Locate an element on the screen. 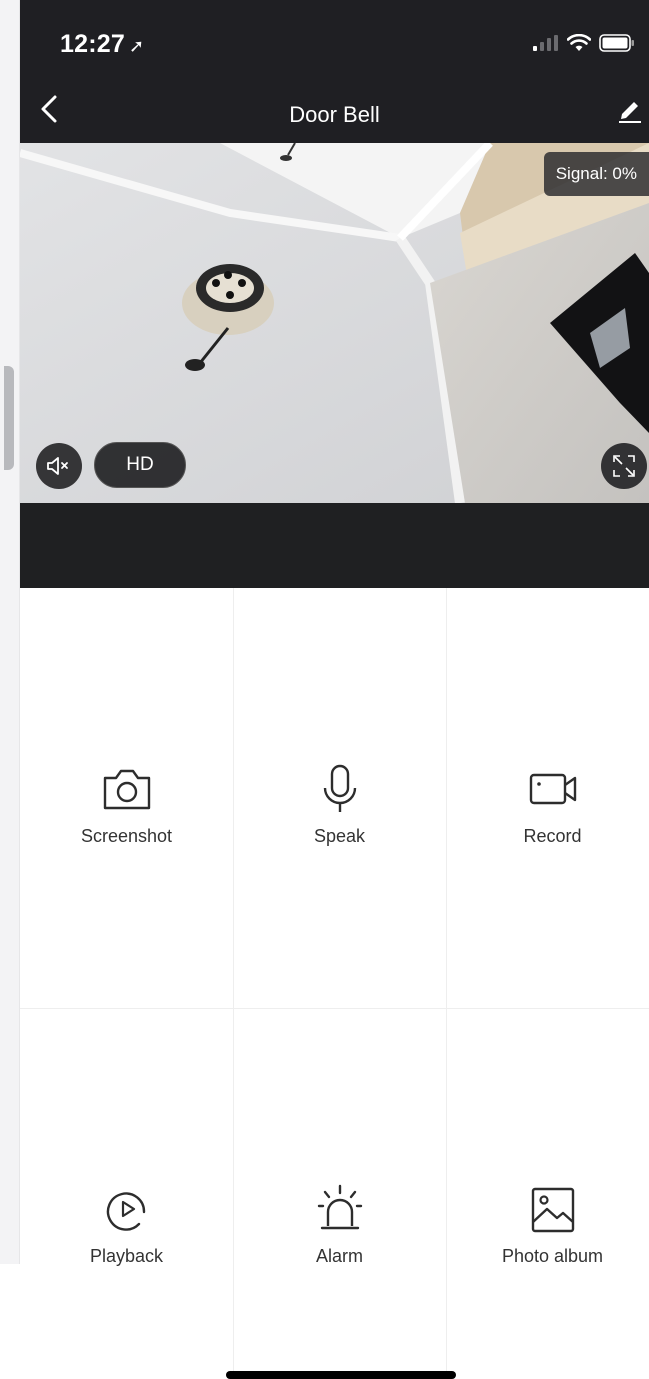 This screenshot has width=649, height=1379. photo-album-button: Photo album is located at coordinates (547, 1225).